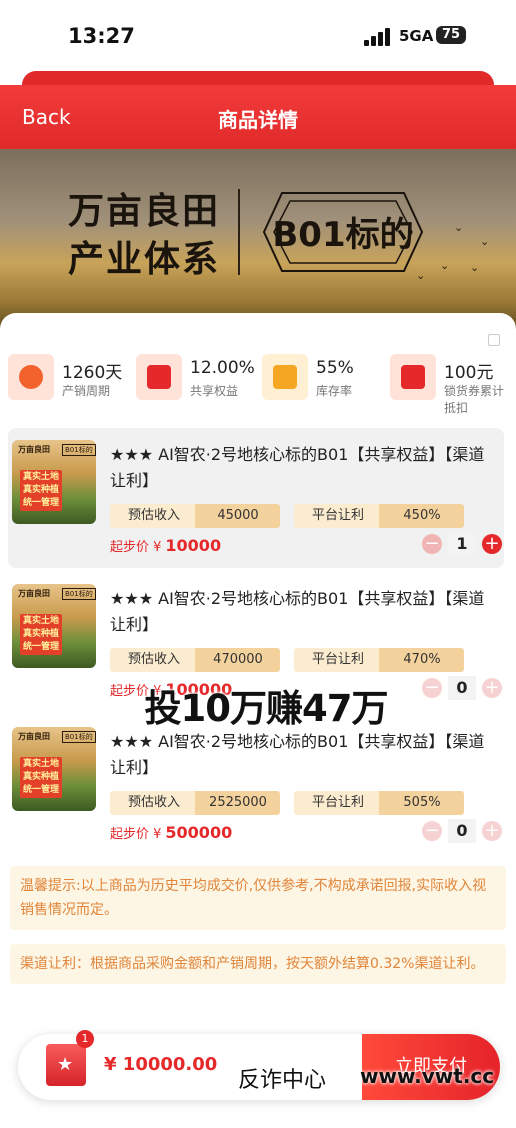 This screenshot has width=516, height=1128. I want to click on stat-value: 100元, so click(469, 373).